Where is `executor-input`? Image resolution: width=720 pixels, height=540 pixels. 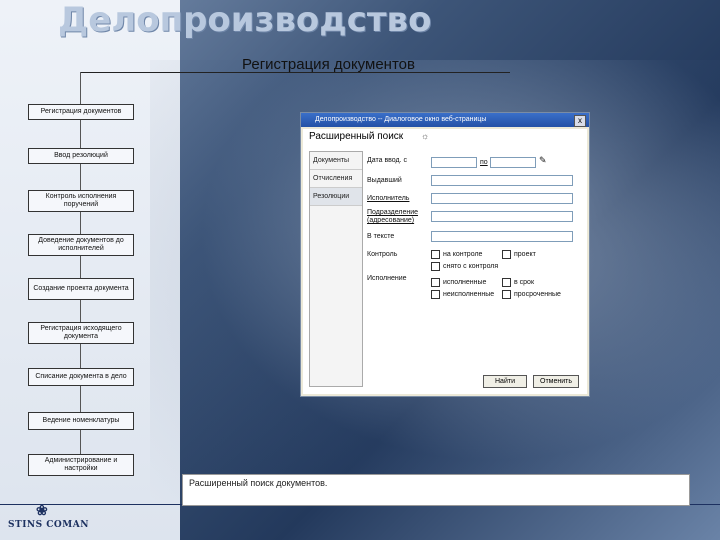 executor-input is located at coordinates (502, 198).